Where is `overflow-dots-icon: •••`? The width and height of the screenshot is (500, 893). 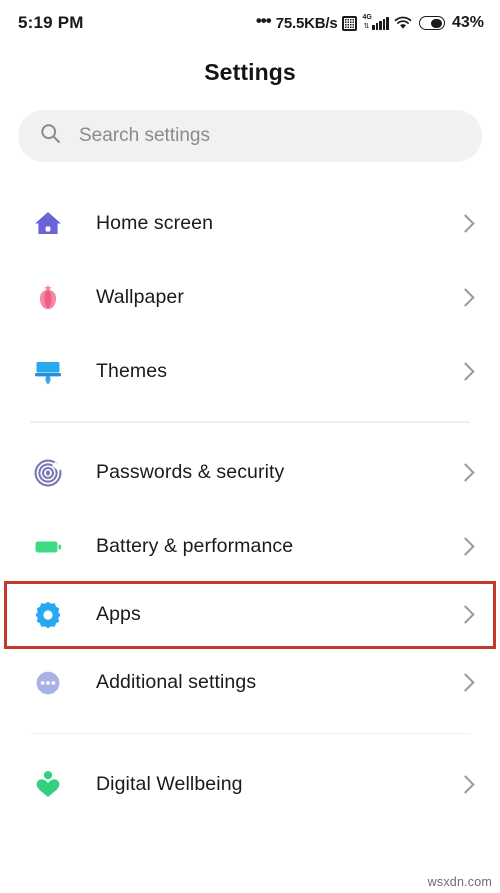 overflow-dots-icon: ••• is located at coordinates (263, 20).